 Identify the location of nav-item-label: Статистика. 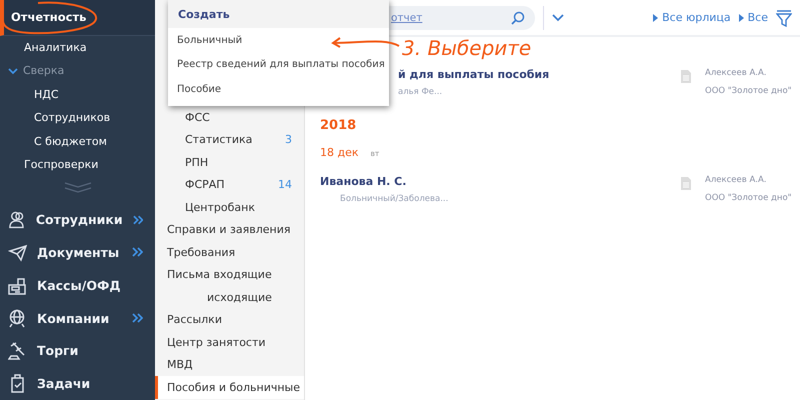
(219, 139).